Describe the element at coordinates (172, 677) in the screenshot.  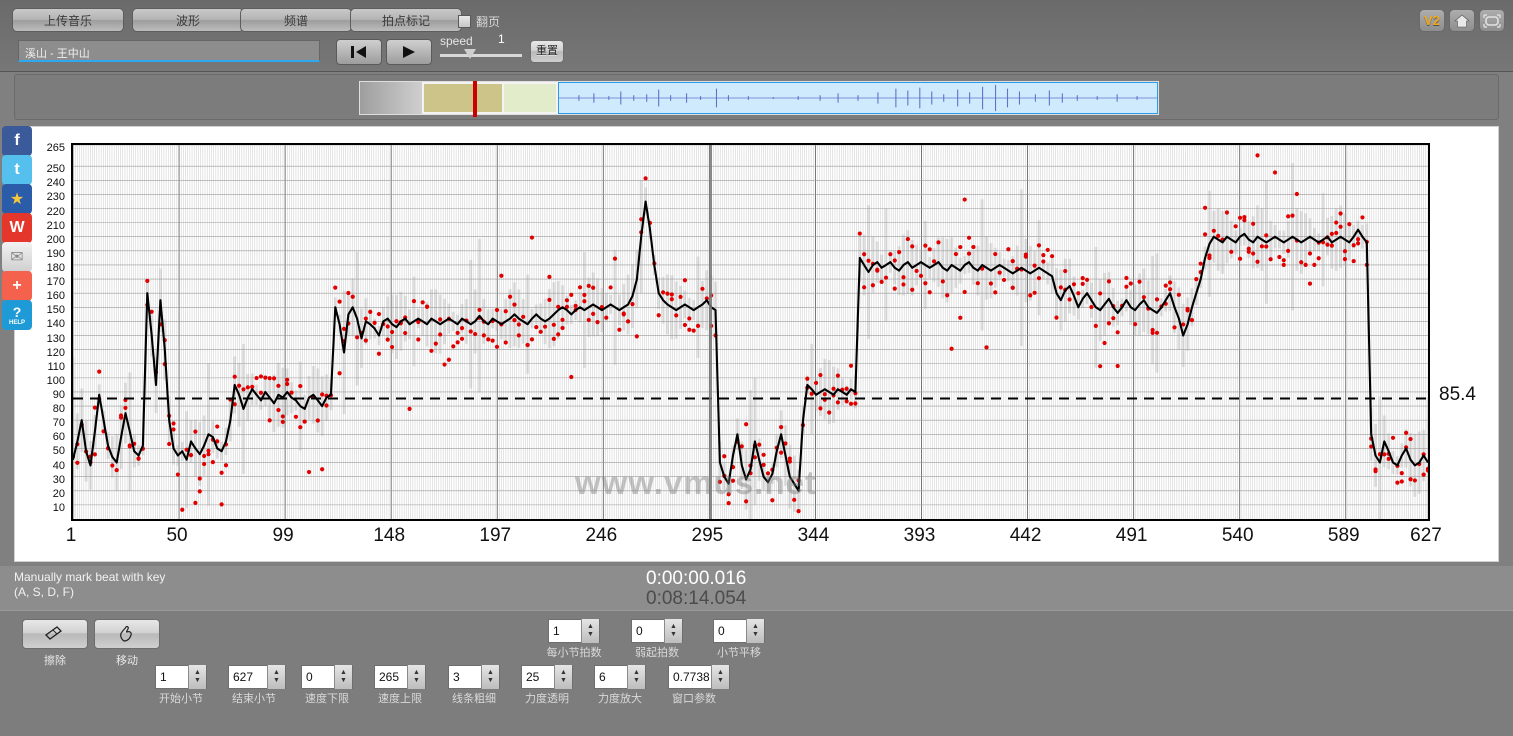
I see `start-bar-input` at that location.